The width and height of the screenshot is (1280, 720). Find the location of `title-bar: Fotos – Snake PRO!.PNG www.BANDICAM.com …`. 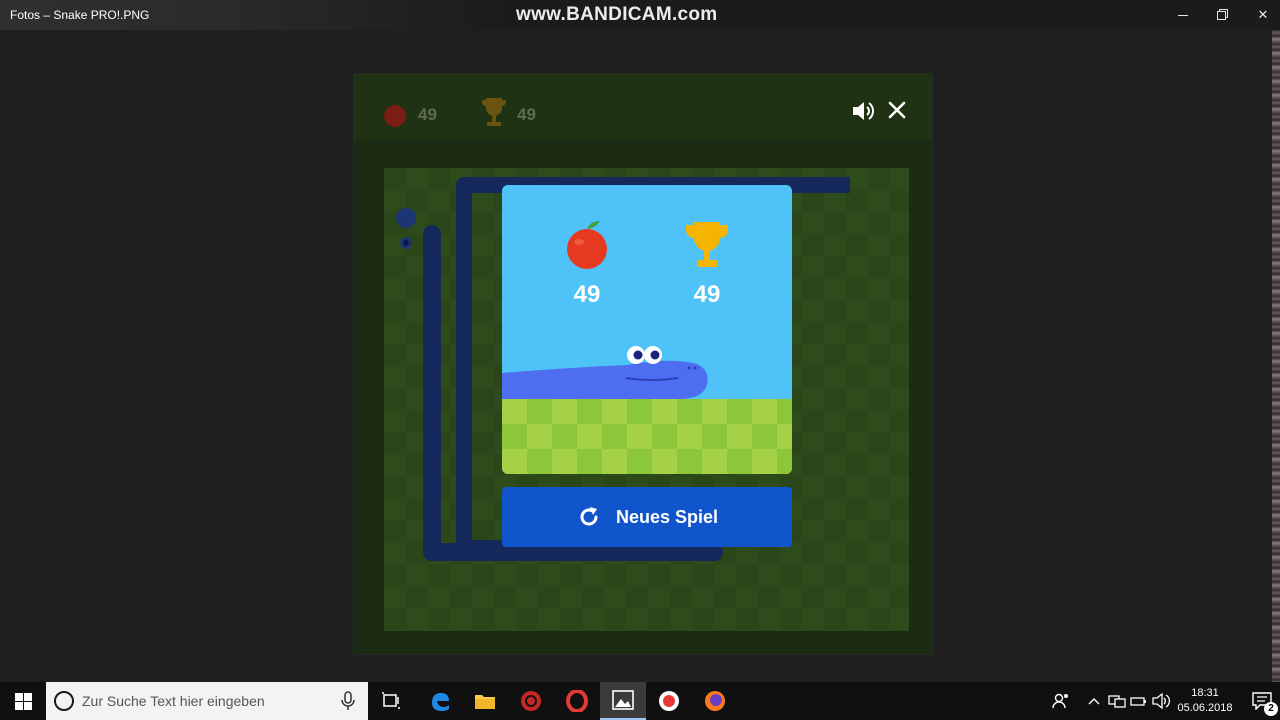

title-bar: Fotos – Snake PRO!.PNG www.BANDICAM.com … is located at coordinates (640, 15).